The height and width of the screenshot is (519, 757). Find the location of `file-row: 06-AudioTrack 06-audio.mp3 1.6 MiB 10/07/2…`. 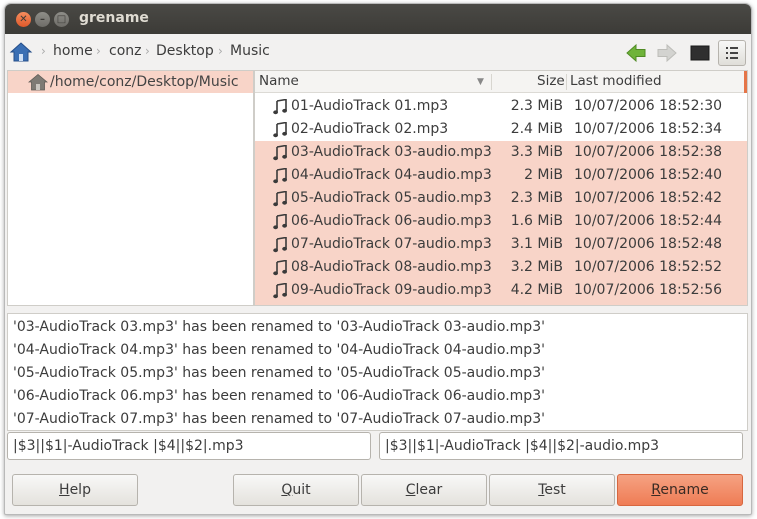

file-row: 06-AudioTrack 06-audio.mp3 1.6 MiB 10/07/2… is located at coordinates (501, 221).